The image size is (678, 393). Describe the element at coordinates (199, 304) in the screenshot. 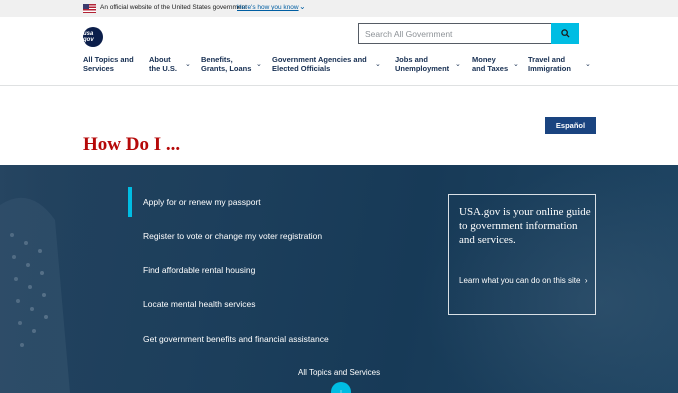

I see `link-mental-health: Locate mental health services` at that location.